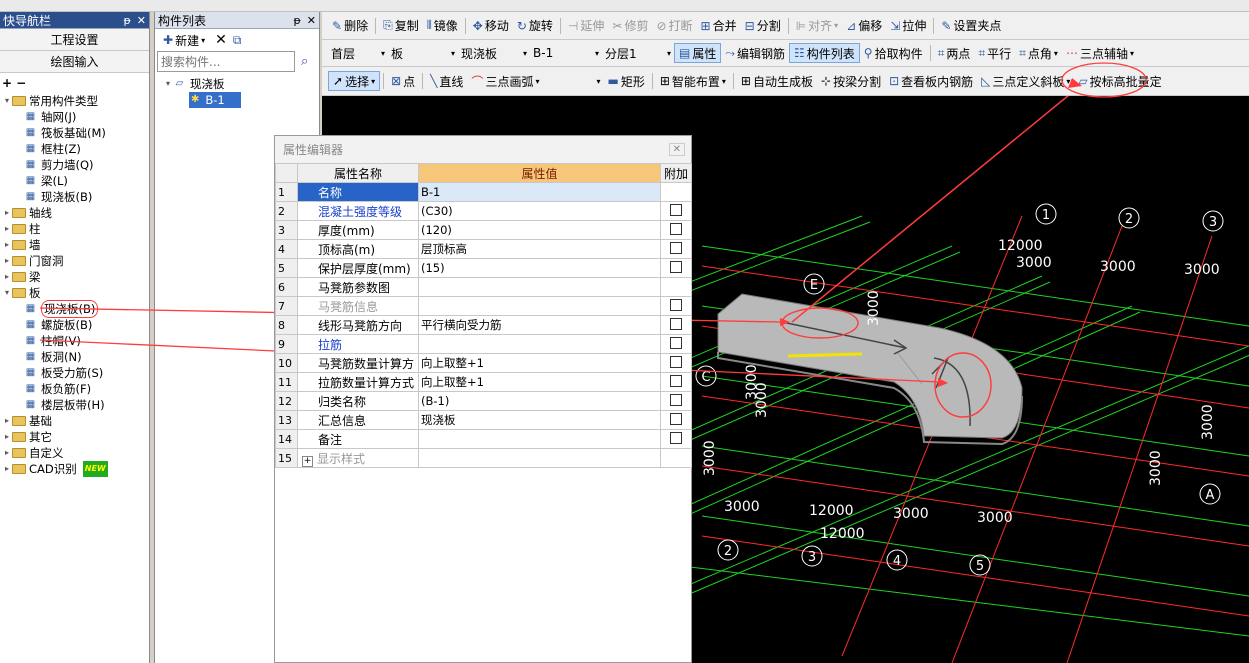  What do you see at coordinates (994, 53) in the screenshot?
I see `parallel-button: ⌗ 平行` at bounding box center [994, 53].